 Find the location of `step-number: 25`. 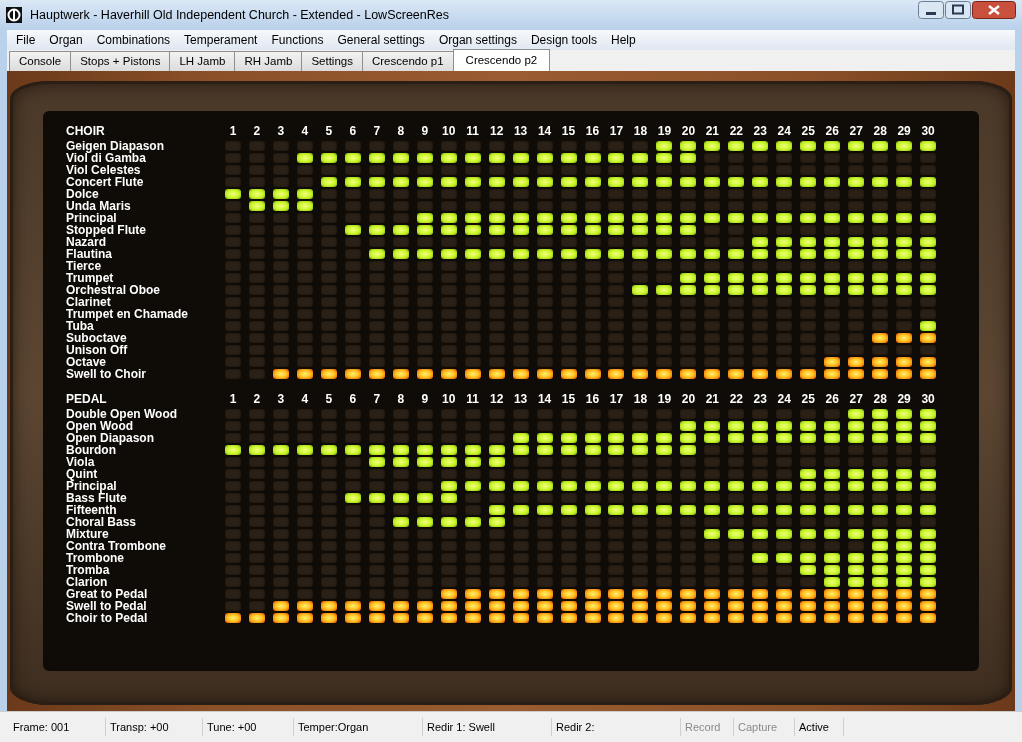

step-number: 25 is located at coordinates (808, 399).